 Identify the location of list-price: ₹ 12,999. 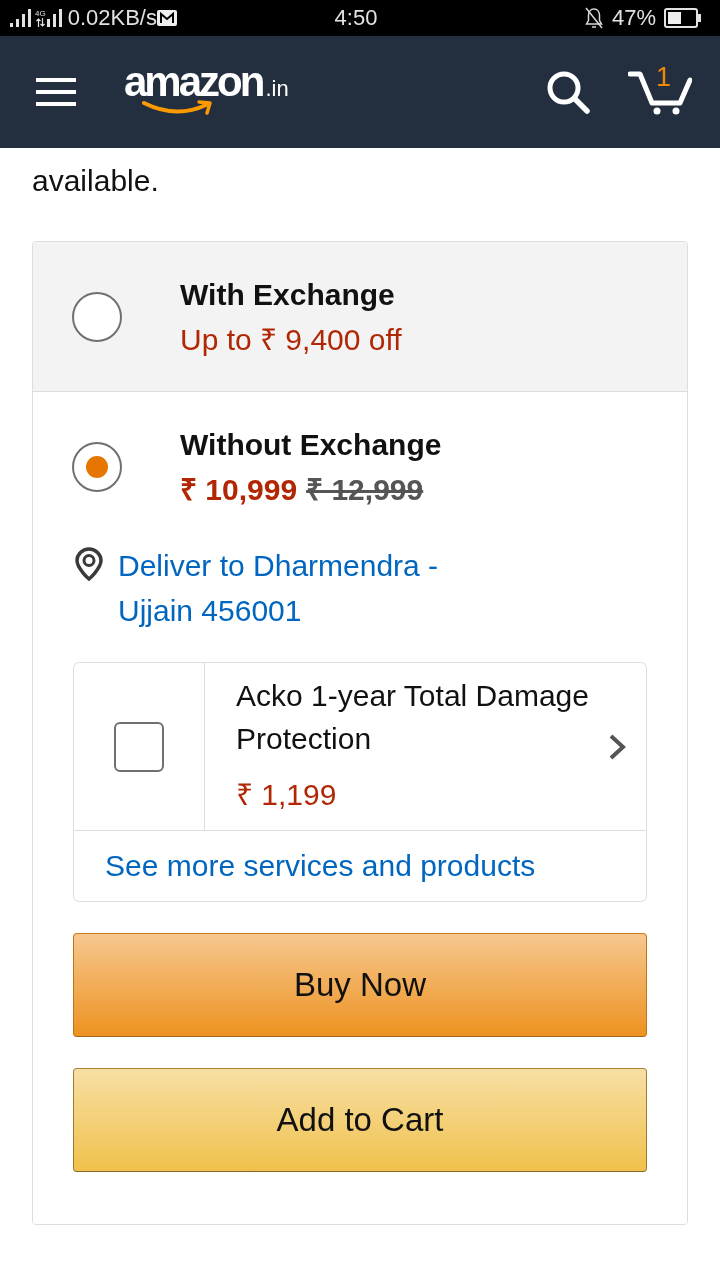
(365, 489).